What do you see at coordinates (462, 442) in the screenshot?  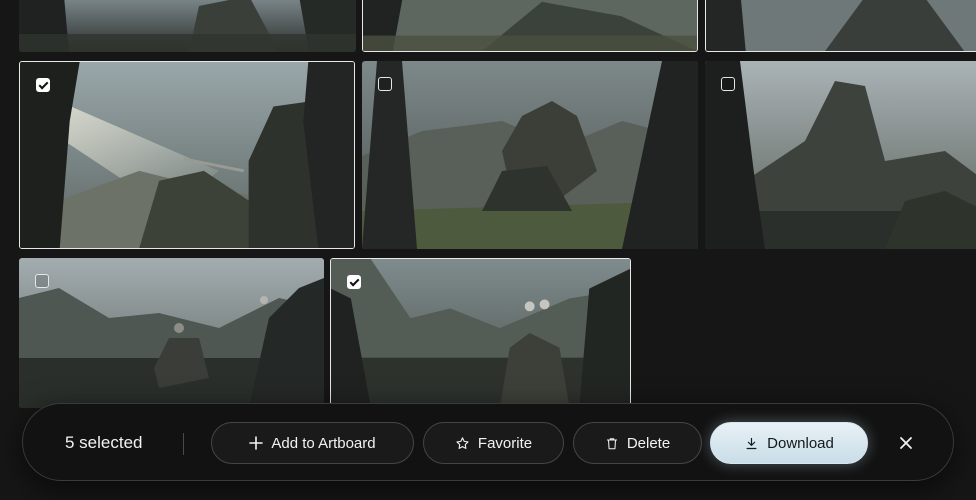 I see `star-icon` at bounding box center [462, 442].